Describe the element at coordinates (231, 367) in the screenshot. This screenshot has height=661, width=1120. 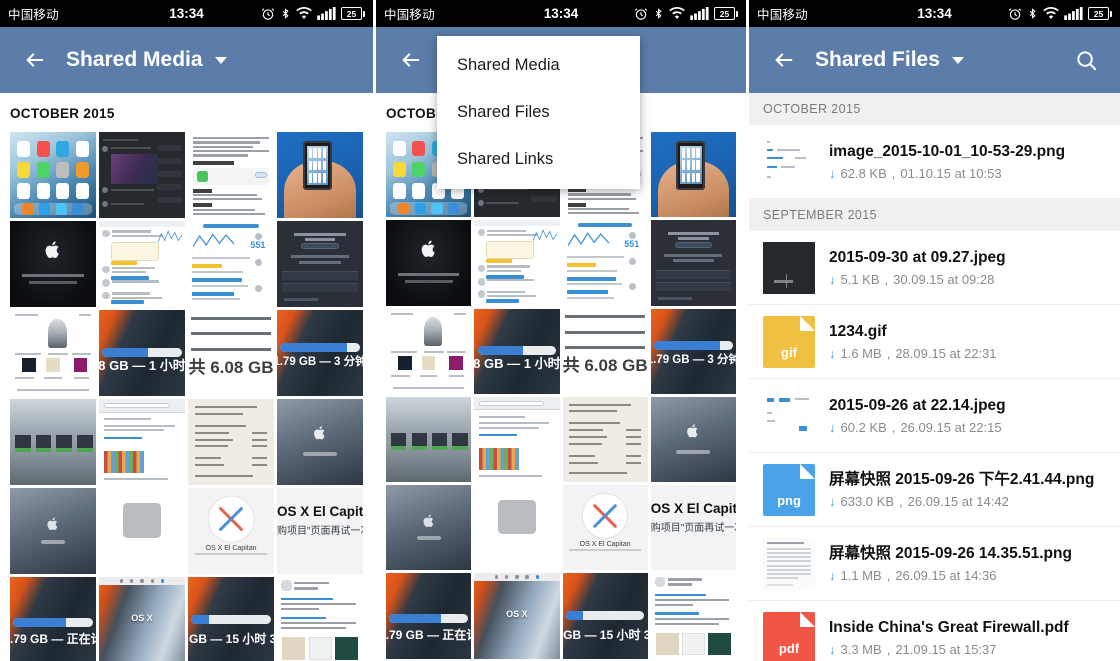
I see `overlay-label: 共 6.08 GB` at that location.